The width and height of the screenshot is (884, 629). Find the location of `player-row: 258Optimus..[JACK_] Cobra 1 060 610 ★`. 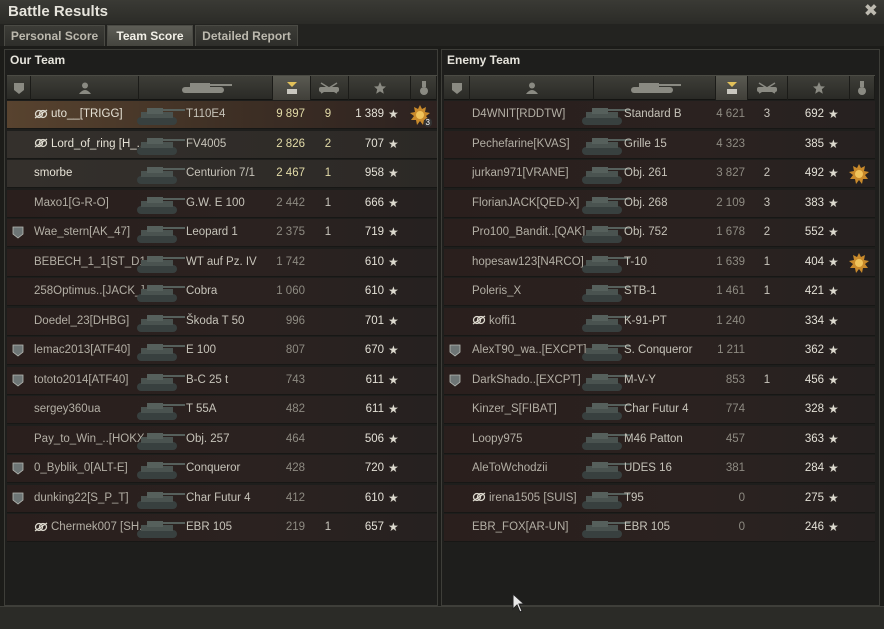

player-row: 258Optimus..[JACK_] Cobra 1 060 610 ★ is located at coordinates (222, 292).